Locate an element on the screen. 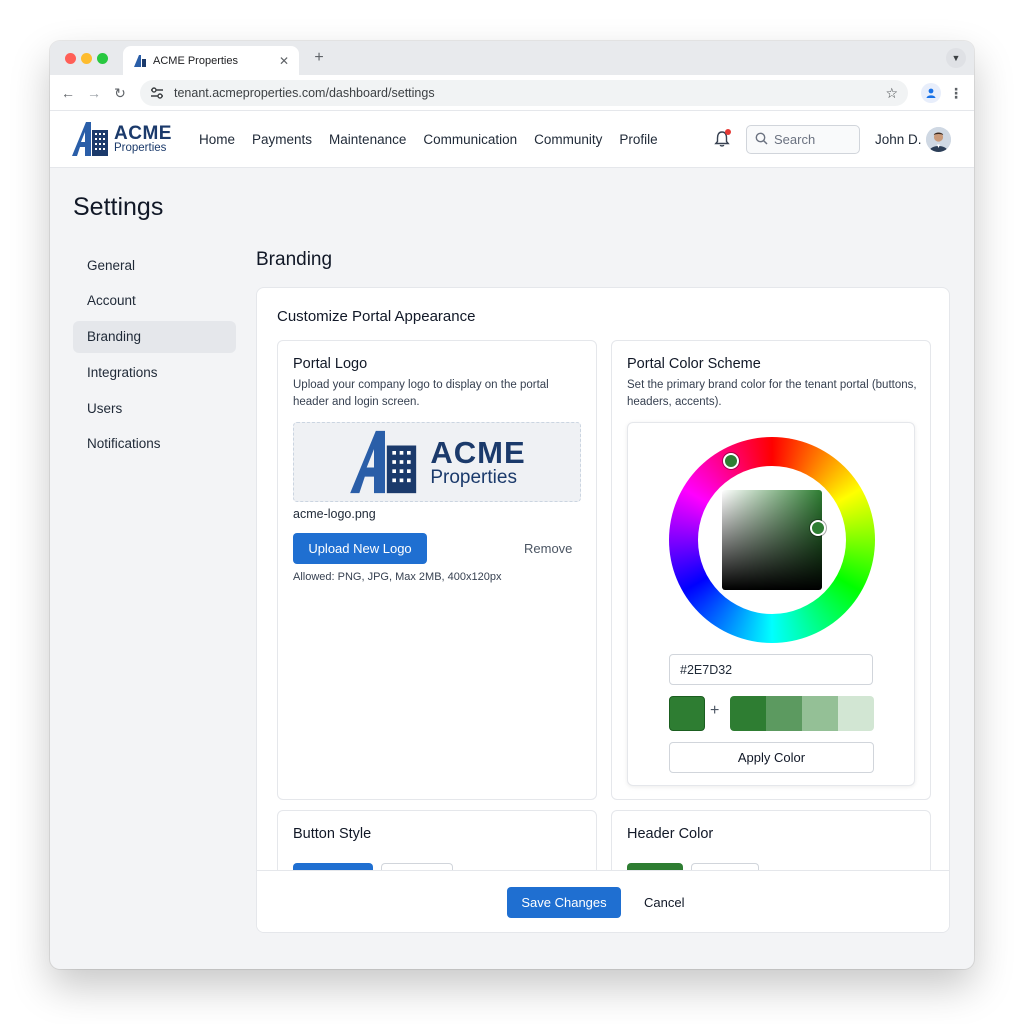 The height and width of the screenshot is (1024, 1024). portal-logo-title: Portal Logo is located at coordinates (330, 364).